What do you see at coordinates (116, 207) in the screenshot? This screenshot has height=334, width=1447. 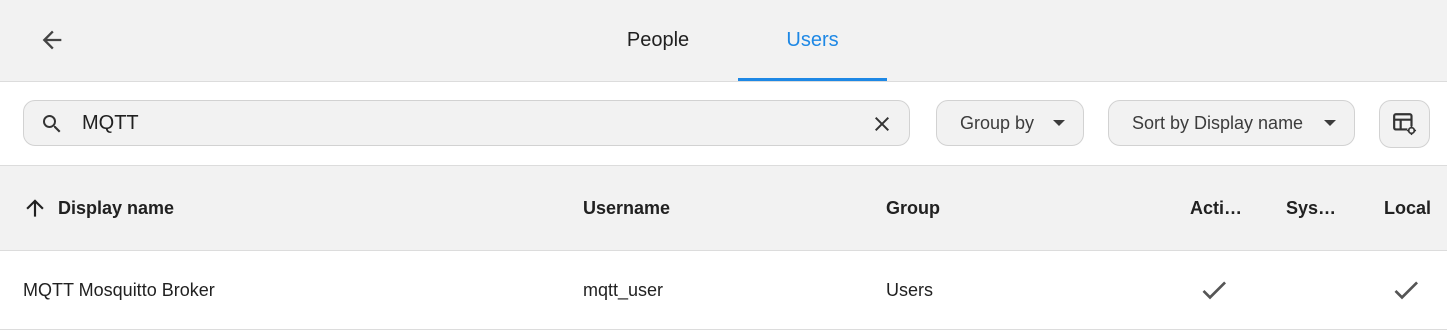 I see `column-label: Display name` at bounding box center [116, 207].